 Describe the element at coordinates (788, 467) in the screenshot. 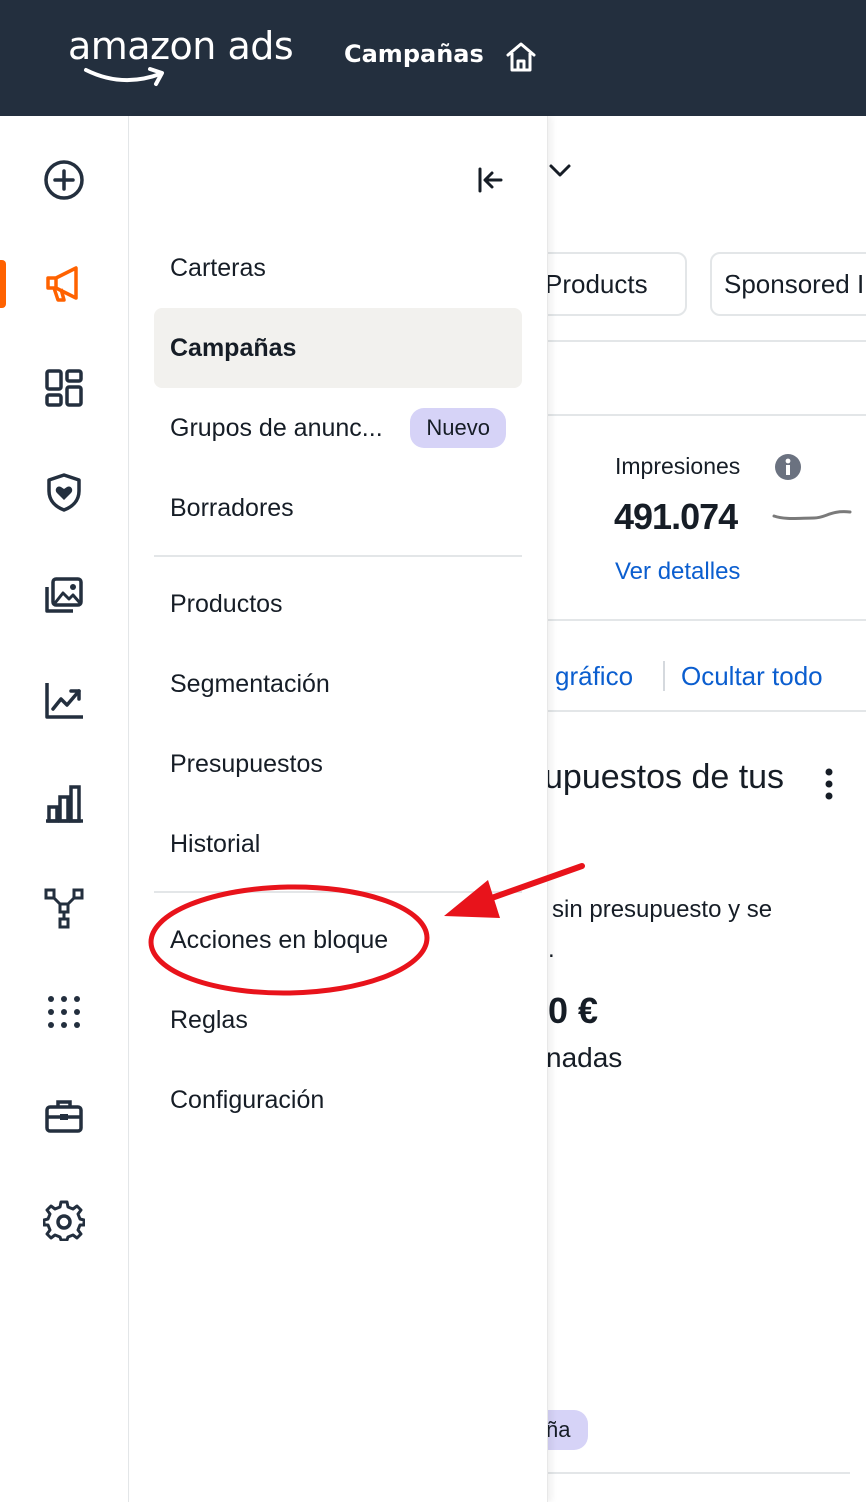

I see `info-icon` at that location.